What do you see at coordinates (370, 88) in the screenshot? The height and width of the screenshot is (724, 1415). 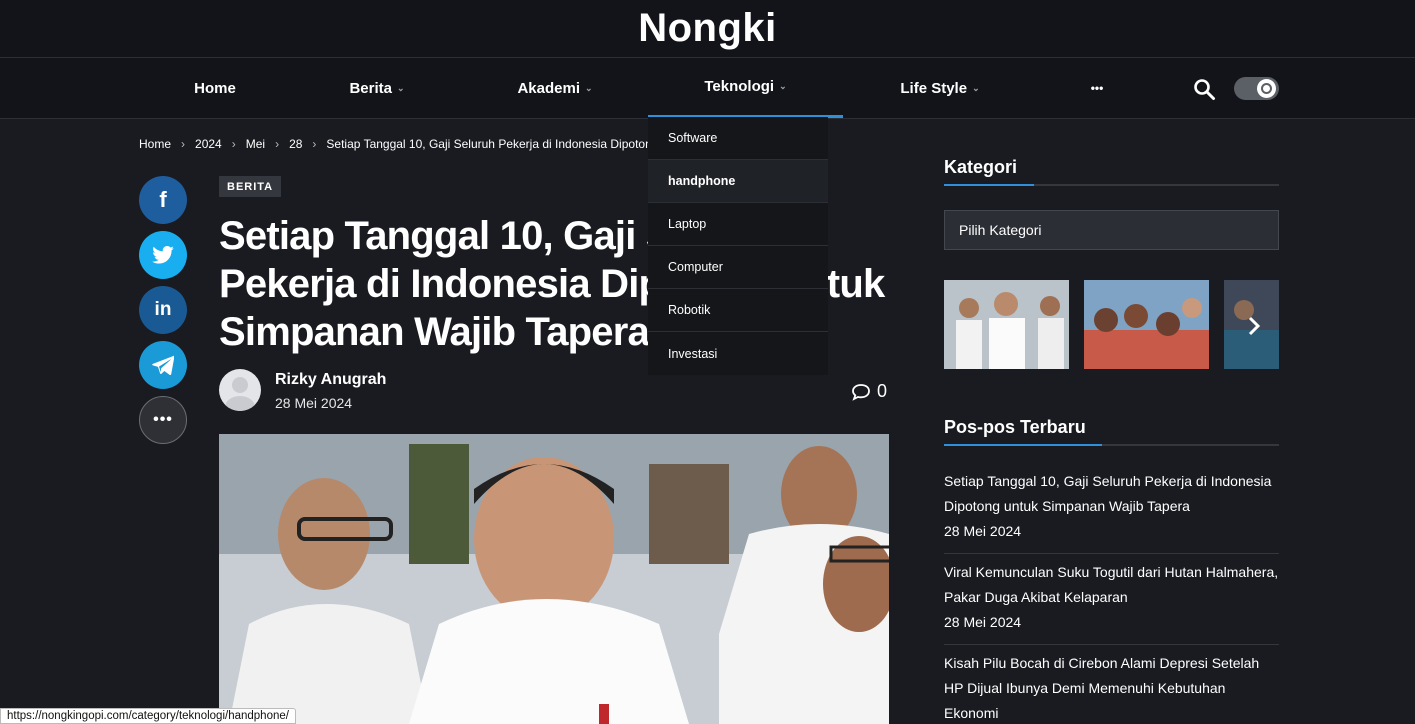 I see `nav-berita-label: Berita` at bounding box center [370, 88].